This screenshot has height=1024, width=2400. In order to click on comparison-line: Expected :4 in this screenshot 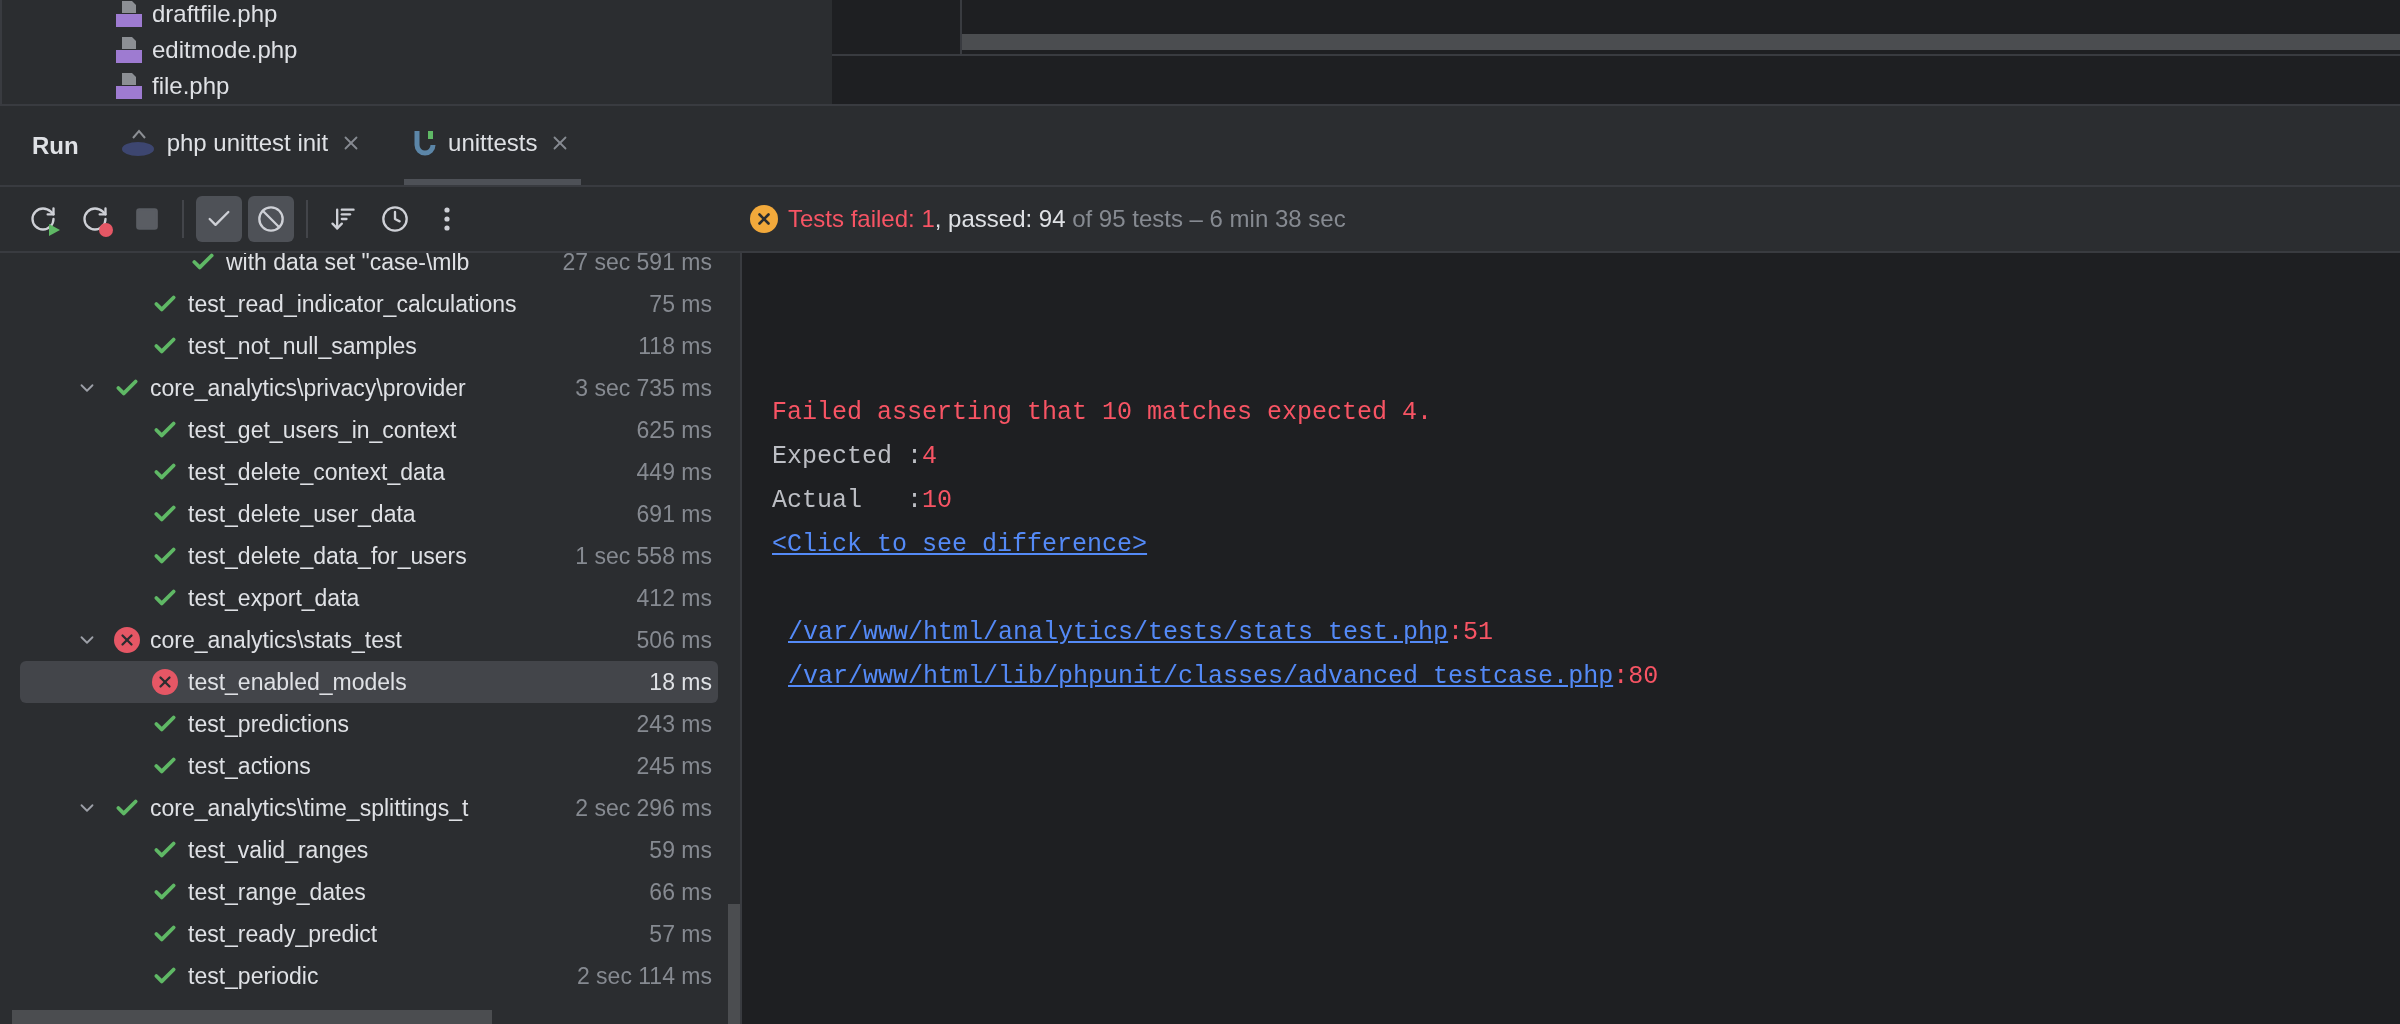, I will do `click(855, 457)`.